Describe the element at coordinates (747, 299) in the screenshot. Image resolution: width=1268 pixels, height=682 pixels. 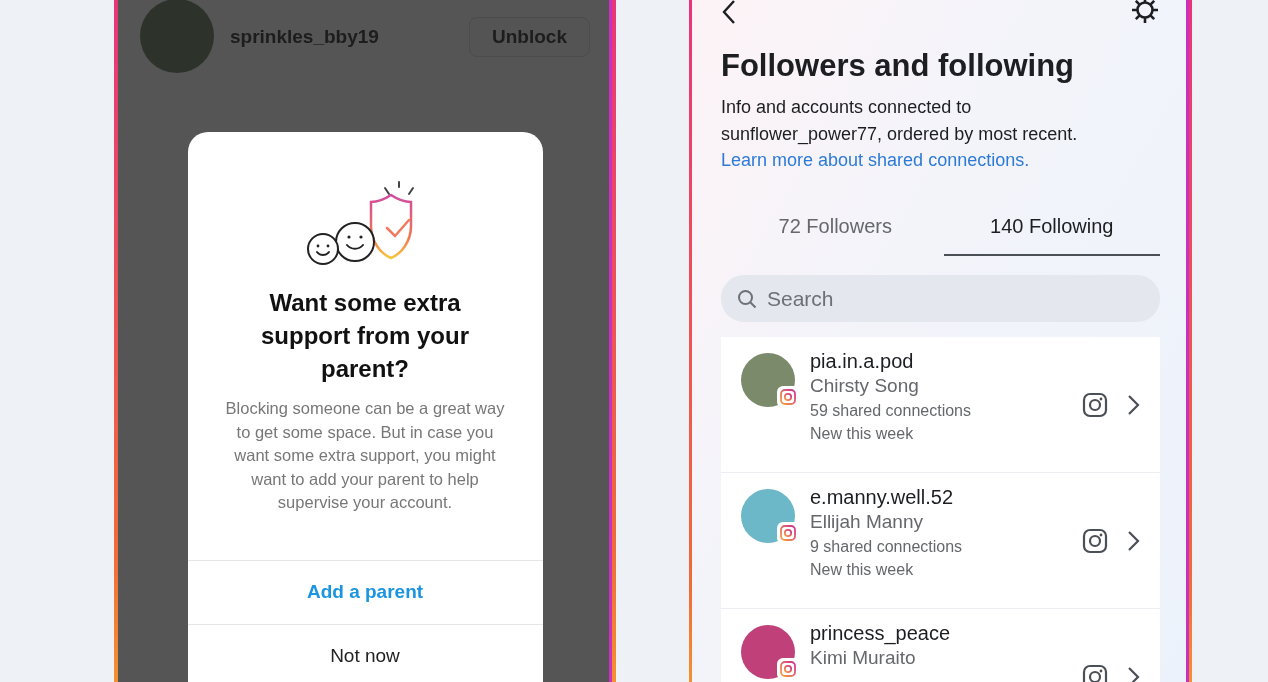
I see `search-icon` at that location.